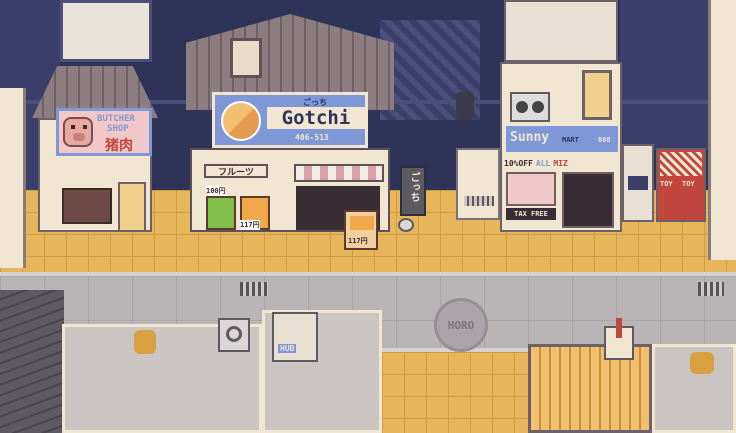  What do you see at coordinates (13, 178) in the screenshot?
I see `left-edge-building` at bounding box center [13, 178].